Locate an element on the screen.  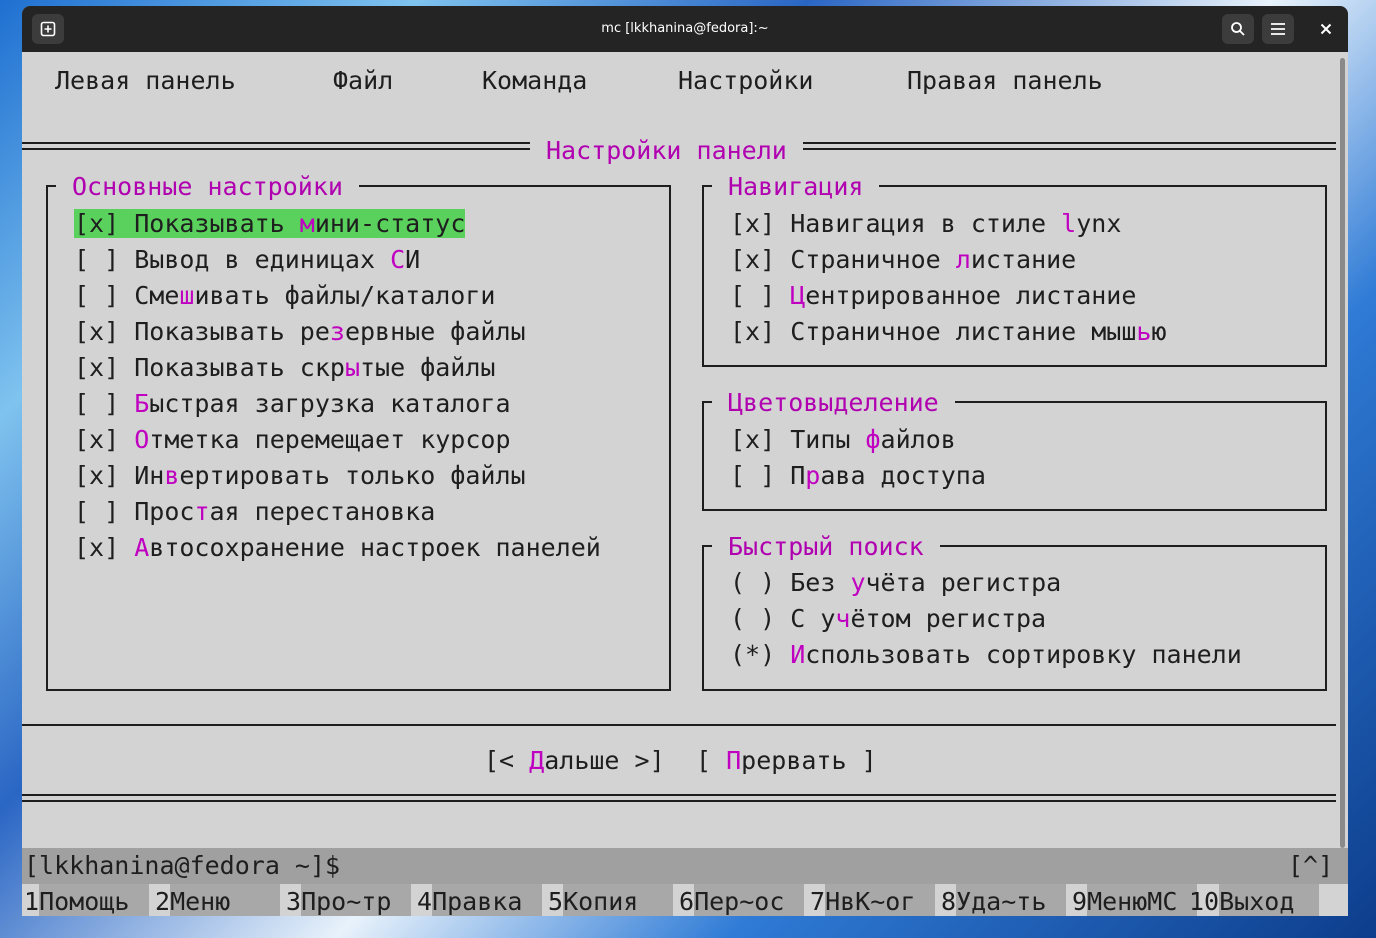
nav-setting-item: [x] Страничное листание мышью is located at coordinates (948, 332).